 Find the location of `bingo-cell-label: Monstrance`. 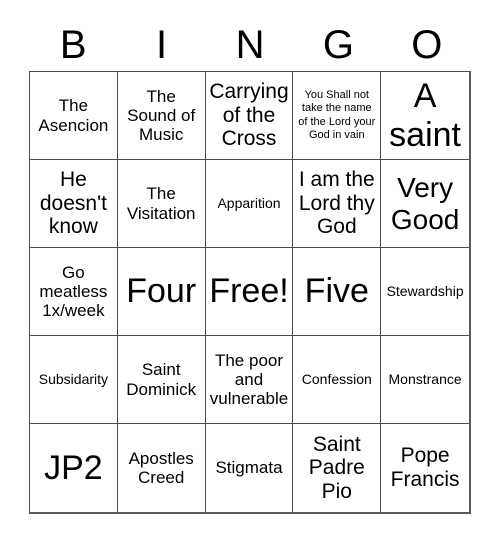

bingo-cell-label: Monstrance is located at coordinates (425, 378).